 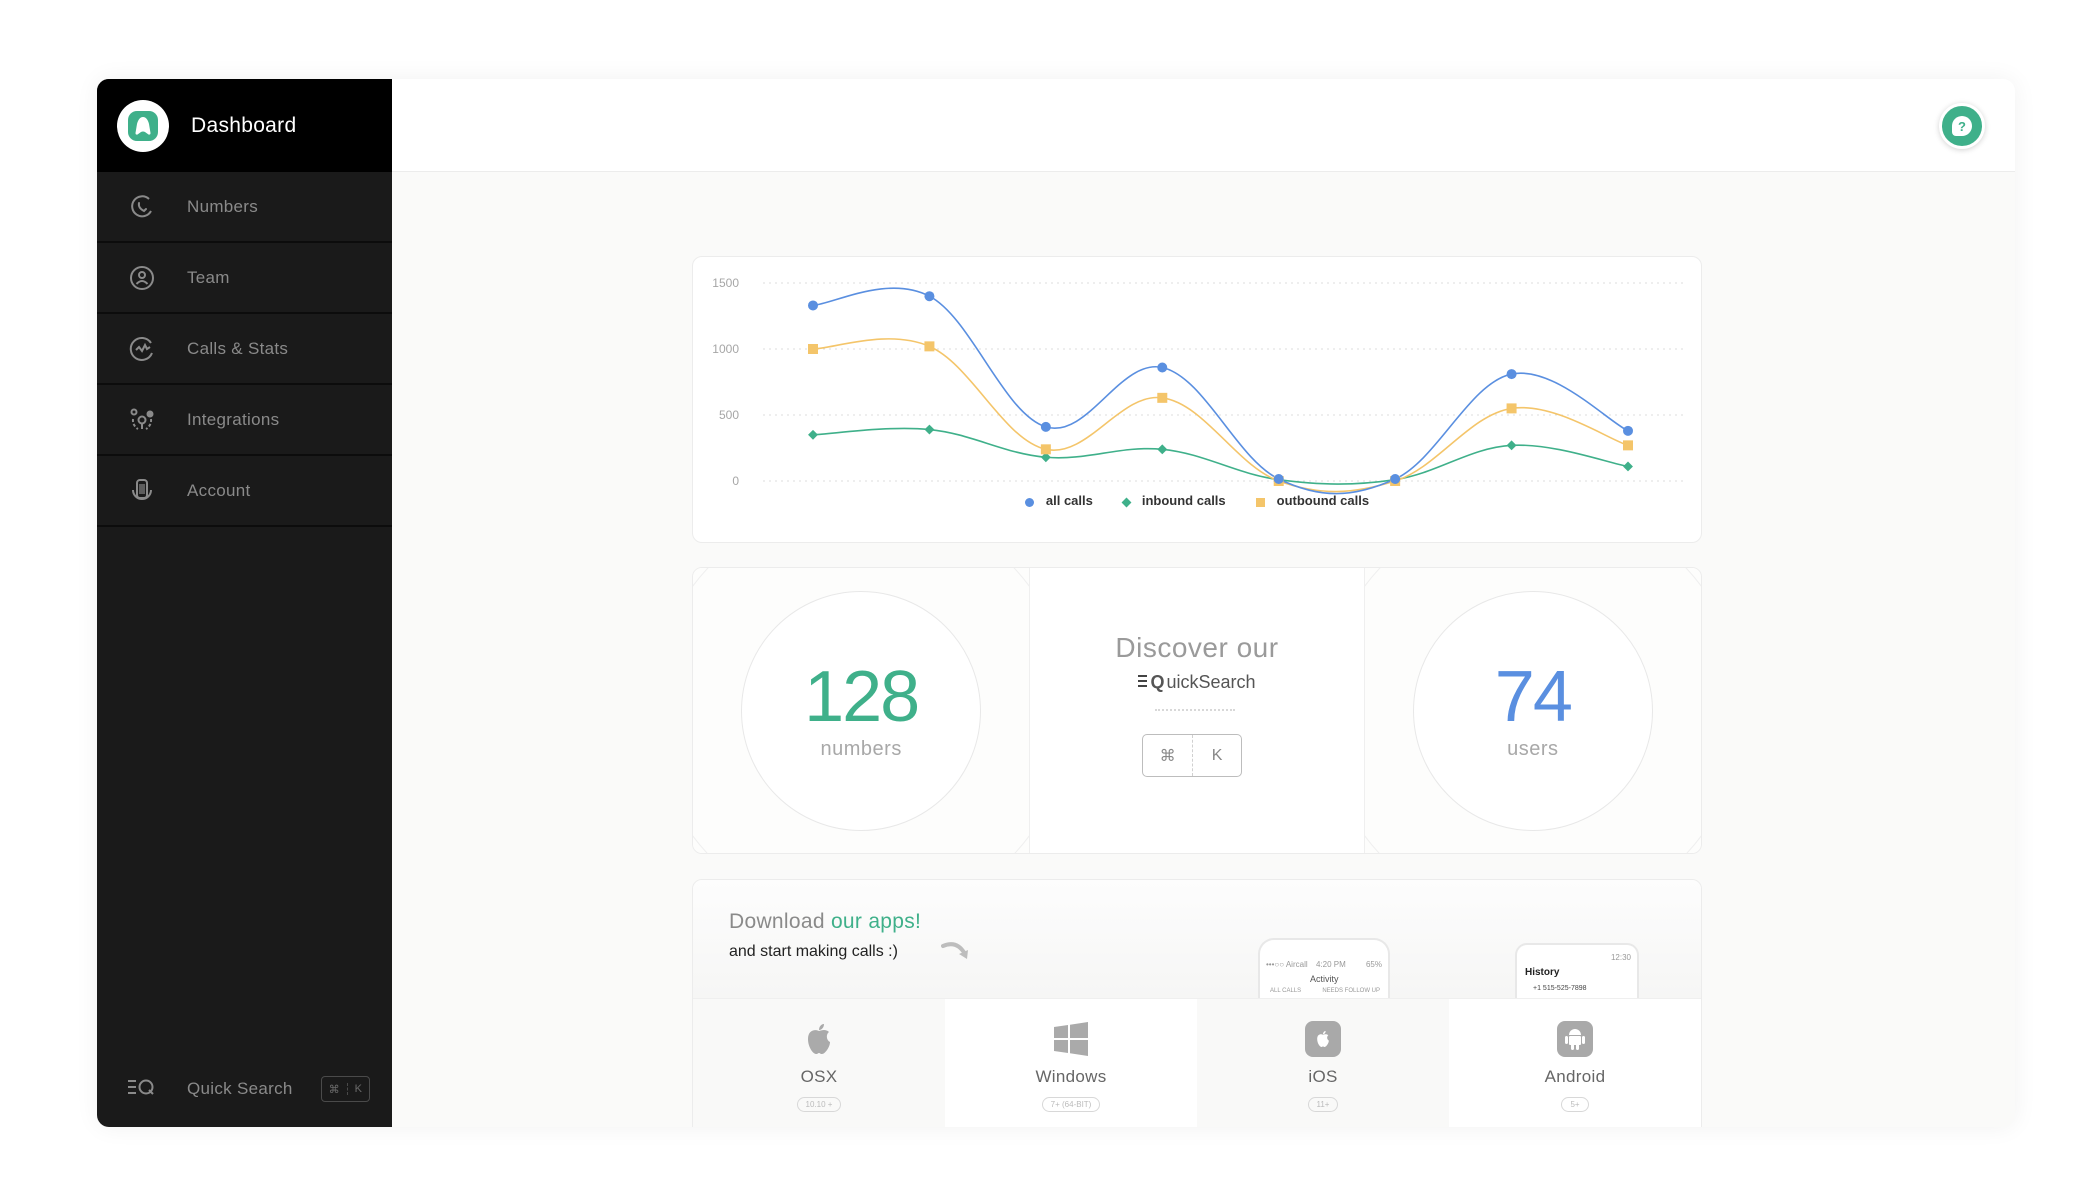 What do you see at coordinates (142, 1089) in the screenshot?
I see `quick-search-icon` at bounding box center [142, 1089].